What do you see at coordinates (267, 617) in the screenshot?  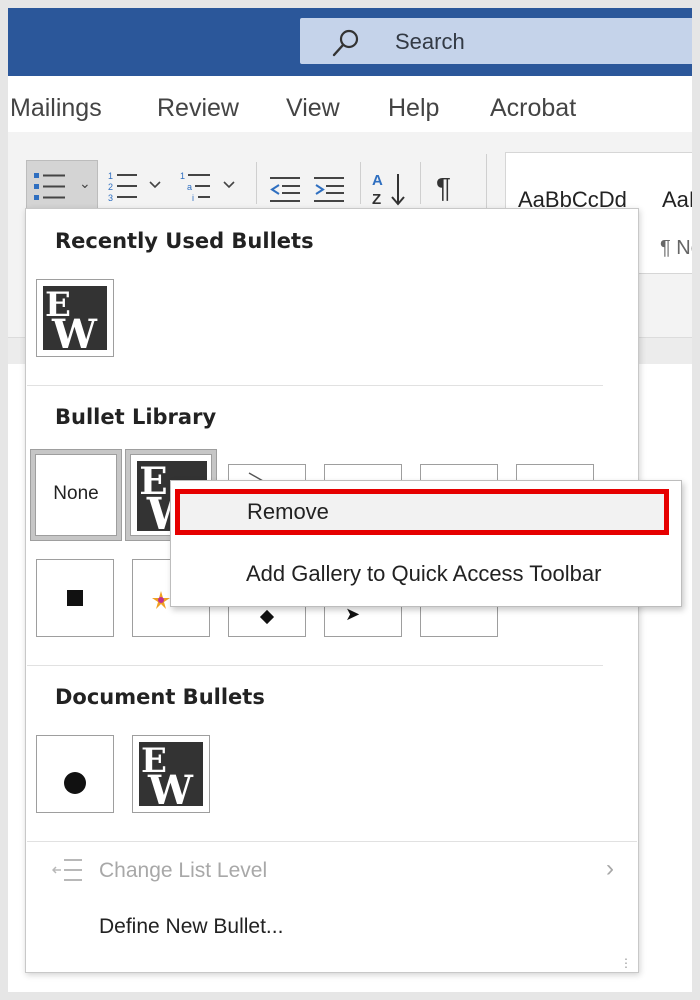 I see `diamond-bullet-icon` at bounding box center [267, 617].